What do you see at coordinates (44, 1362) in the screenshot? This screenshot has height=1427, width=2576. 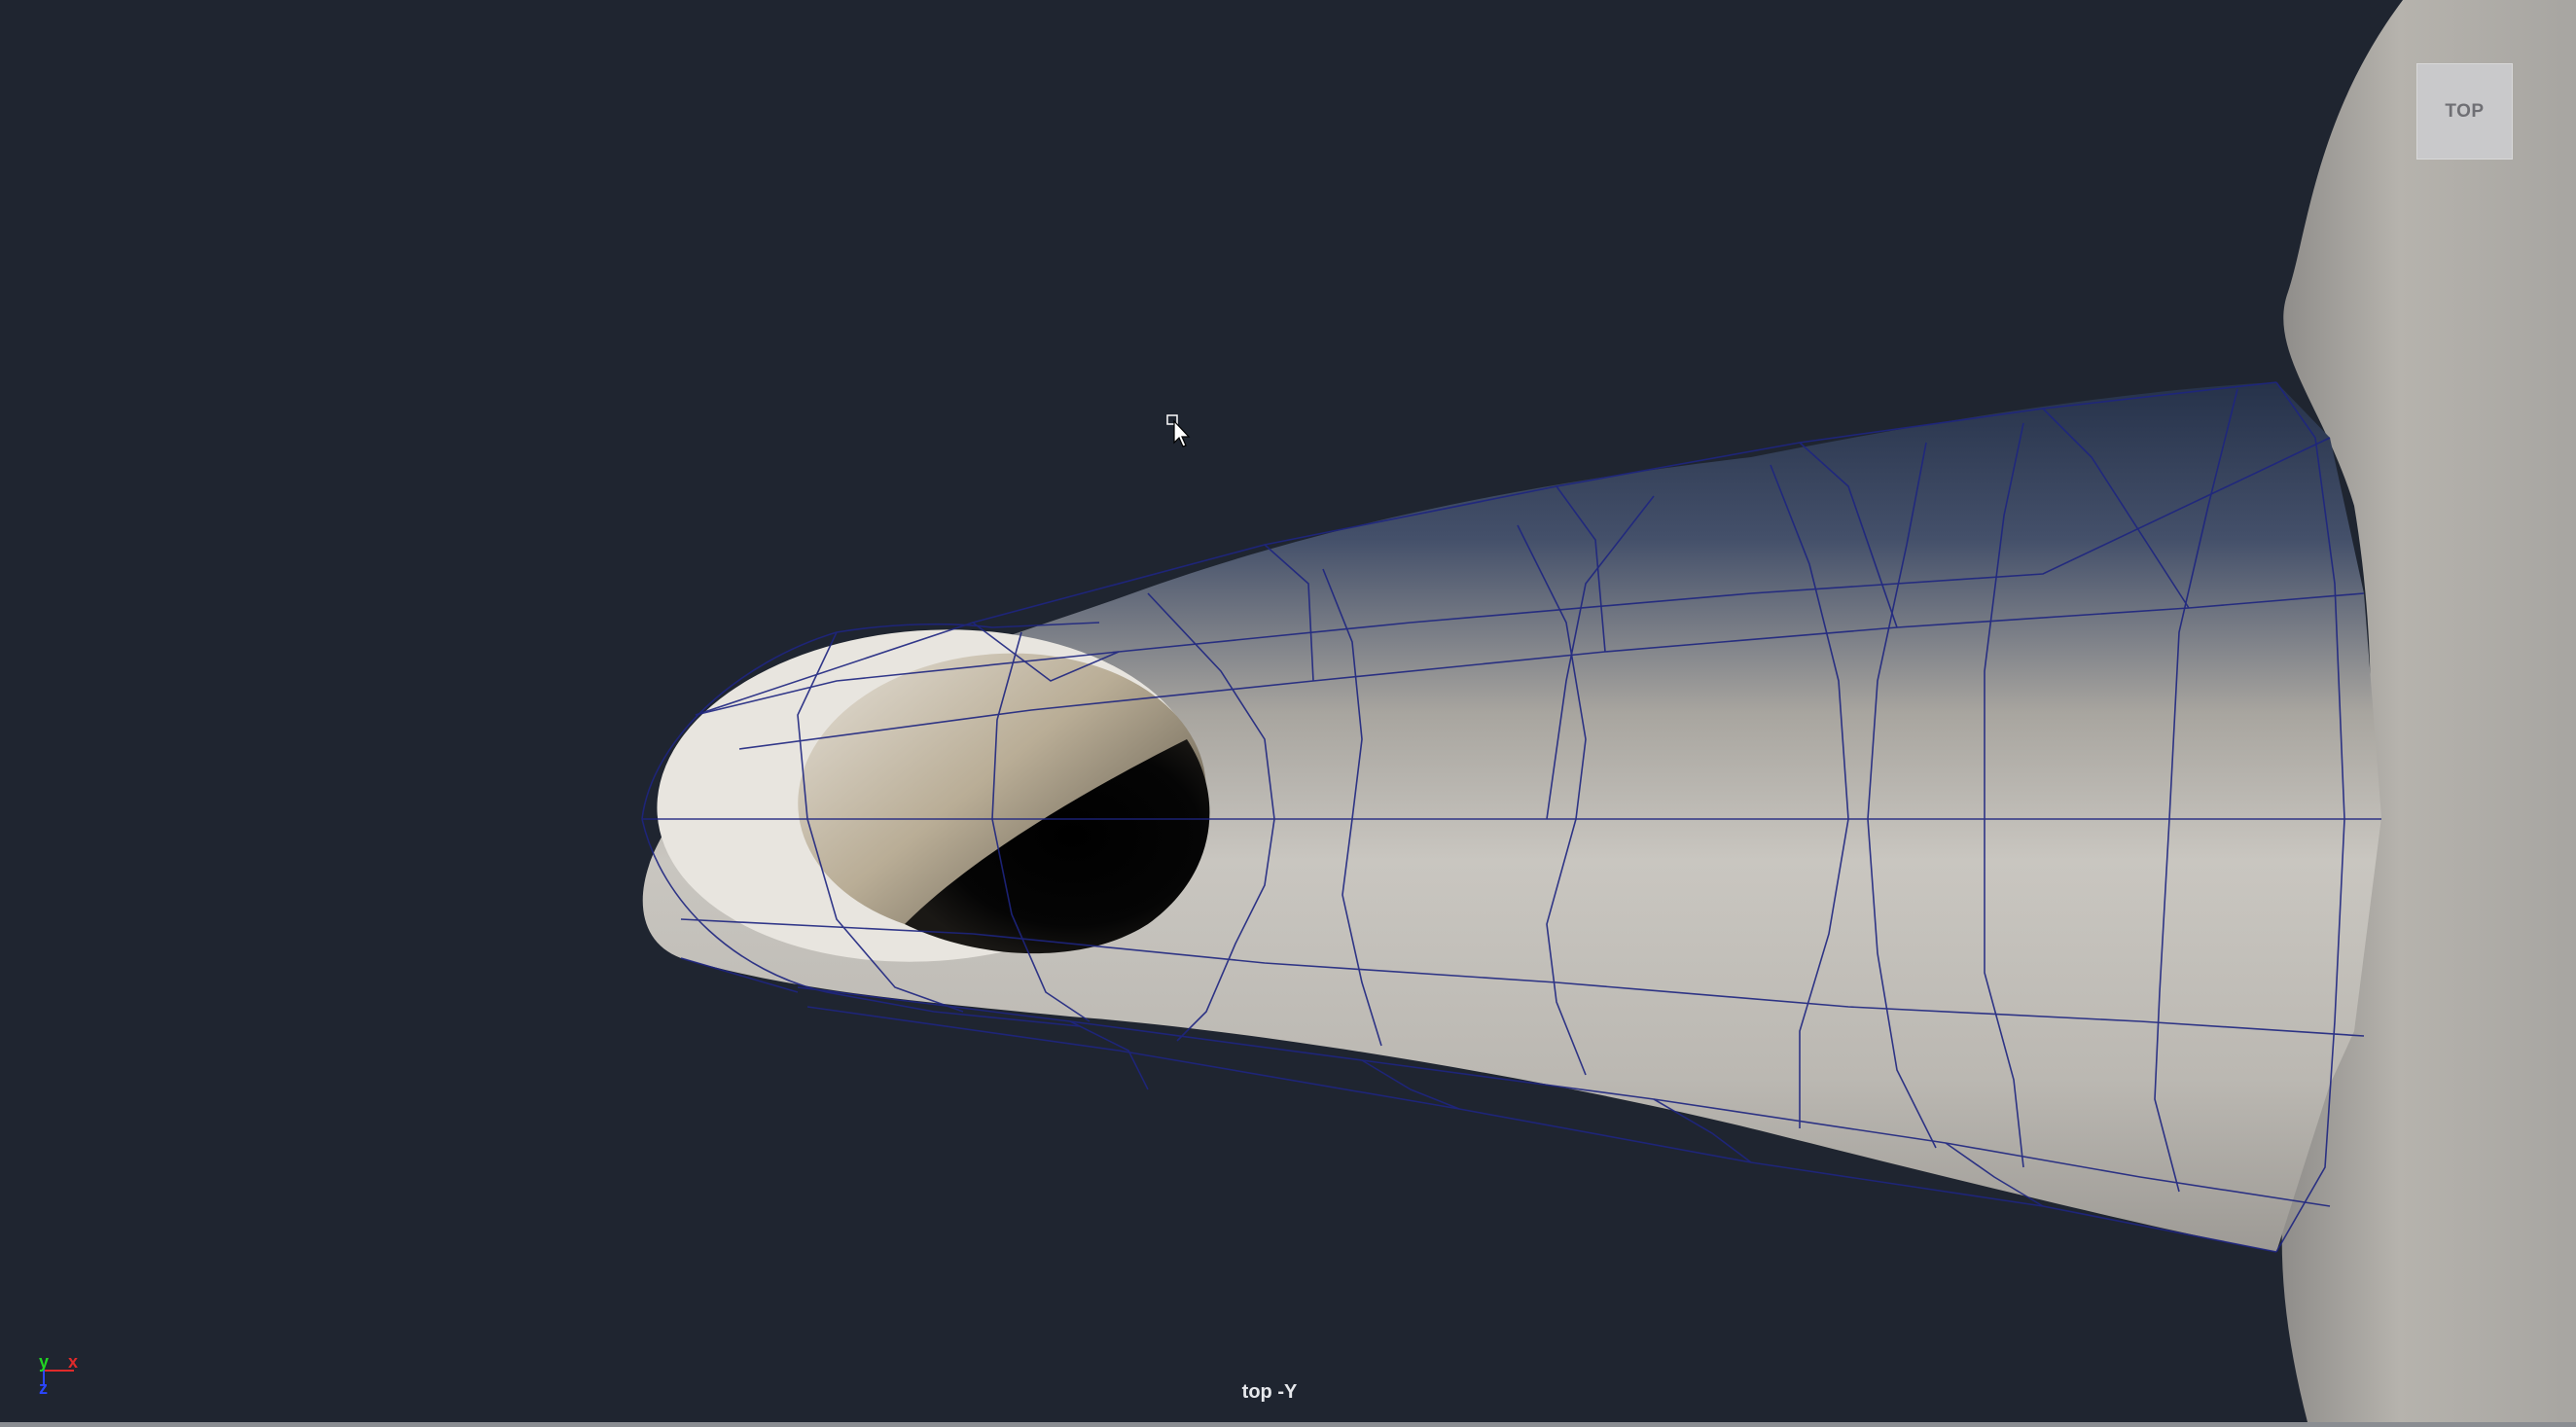 I see `axis-y-label: y` at bounding box center [44, 1362].